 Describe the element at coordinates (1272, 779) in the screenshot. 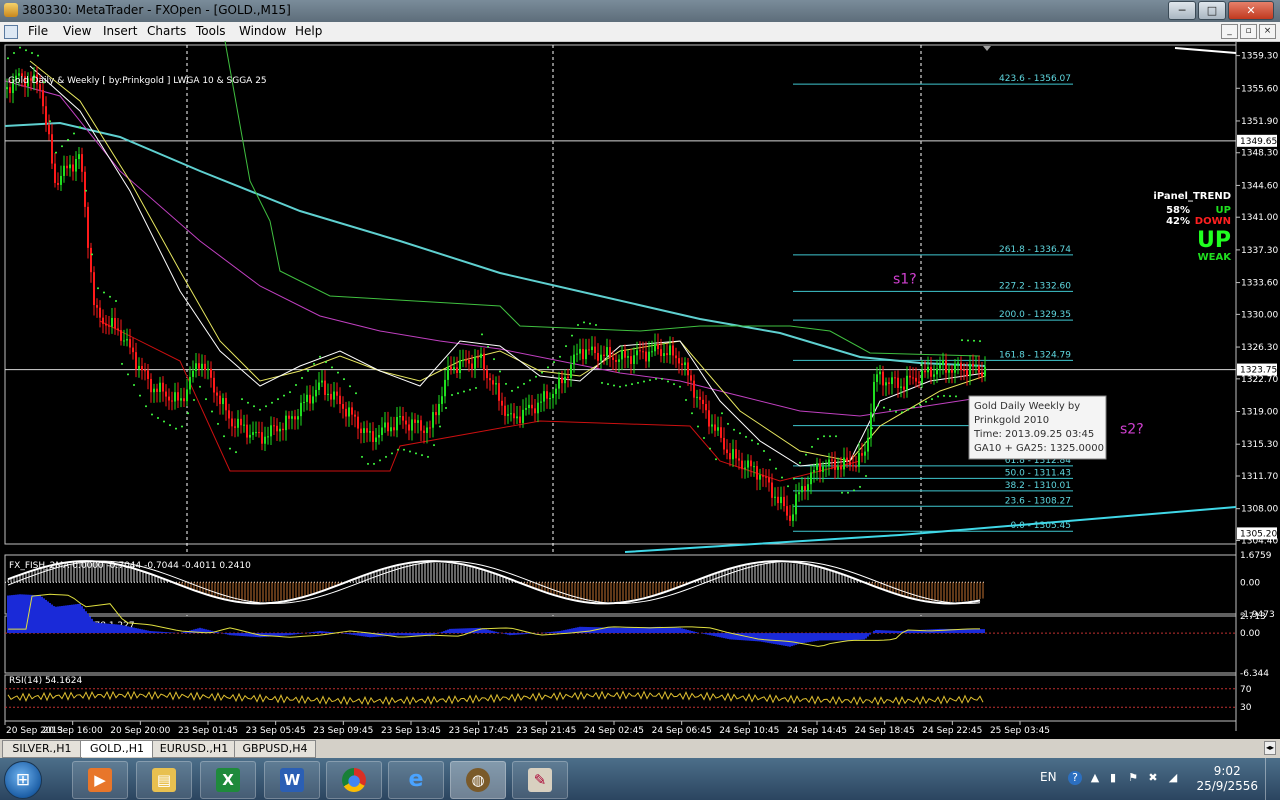

I see `show-desktop-button` at that location.